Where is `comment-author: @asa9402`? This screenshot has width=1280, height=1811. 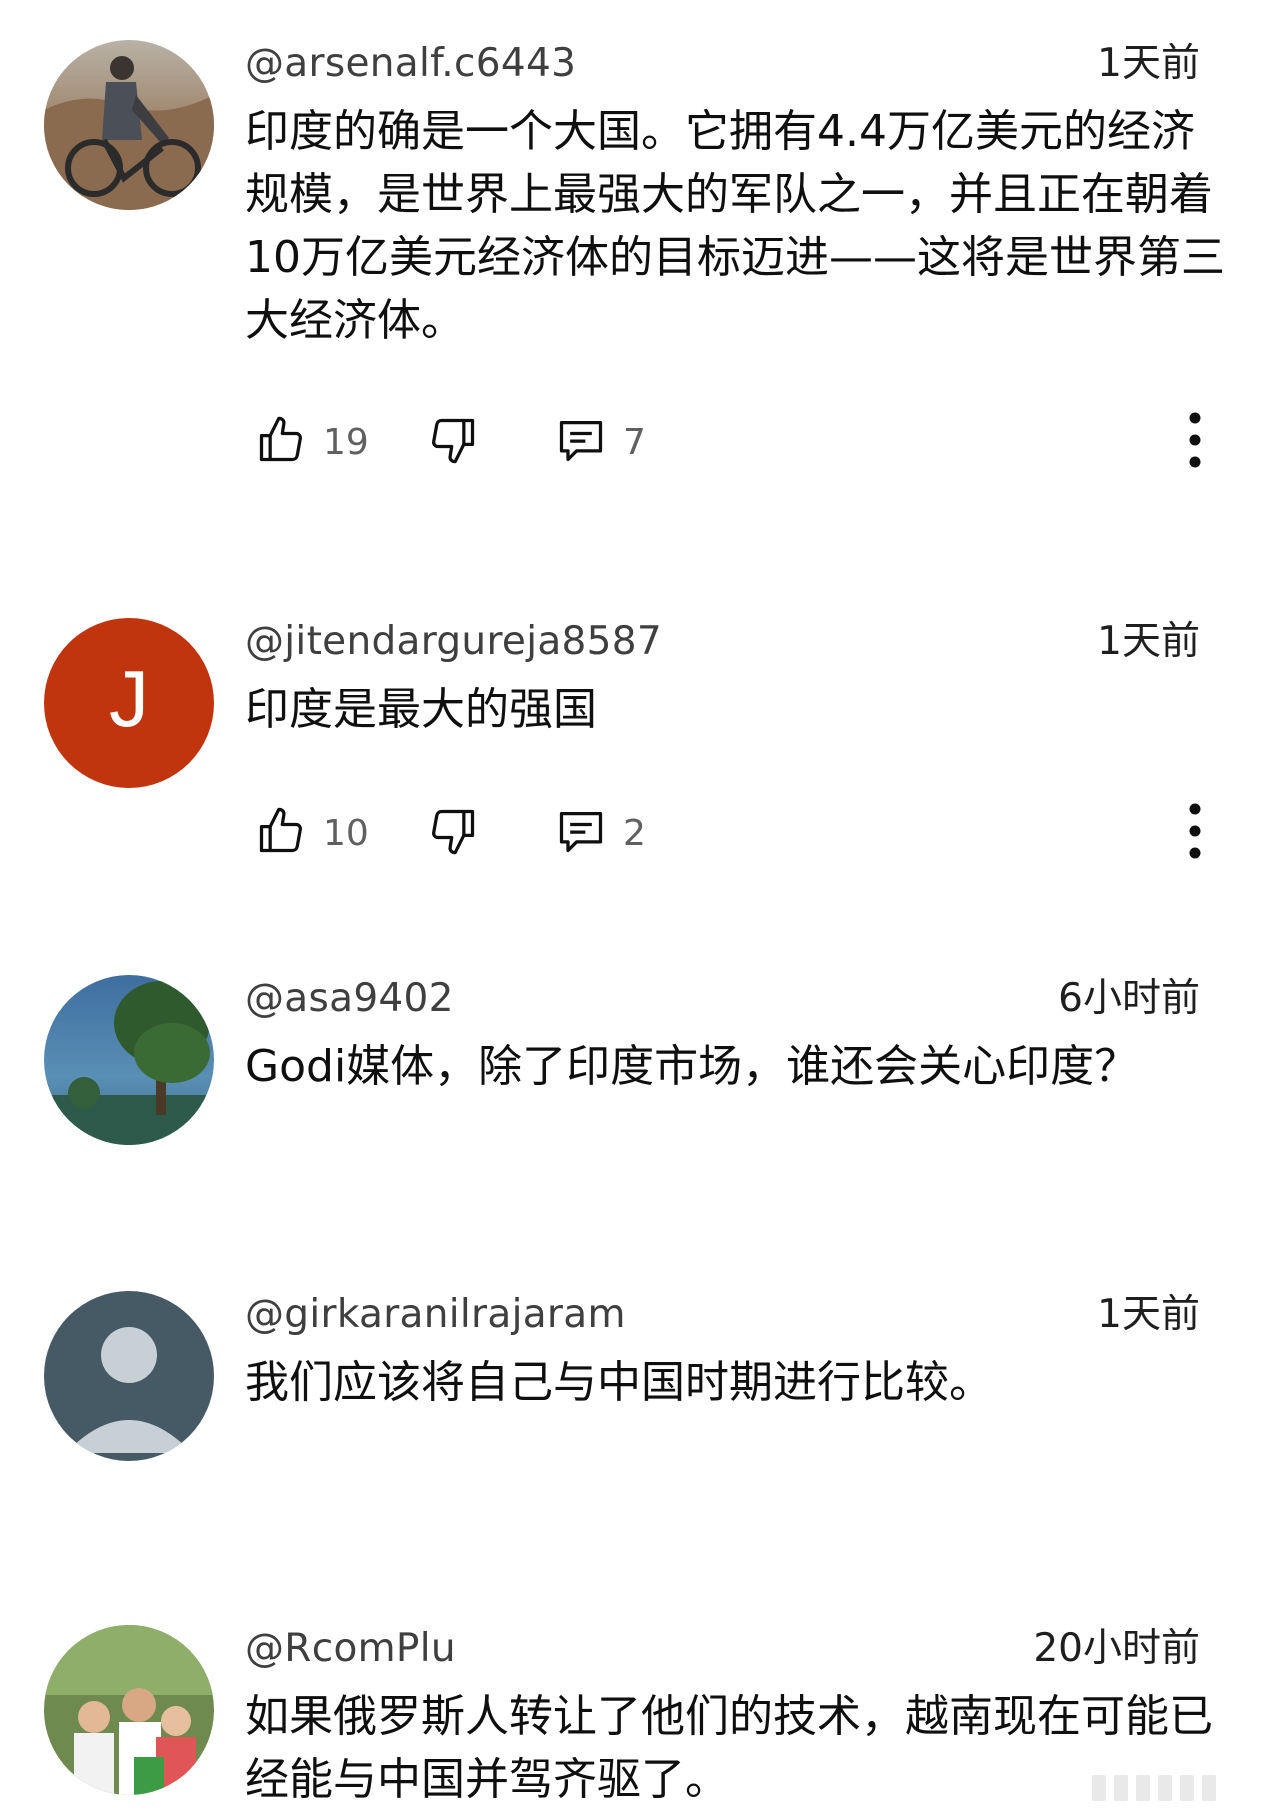 comment-author: @asa9402 is located at coordinates (349, 999).